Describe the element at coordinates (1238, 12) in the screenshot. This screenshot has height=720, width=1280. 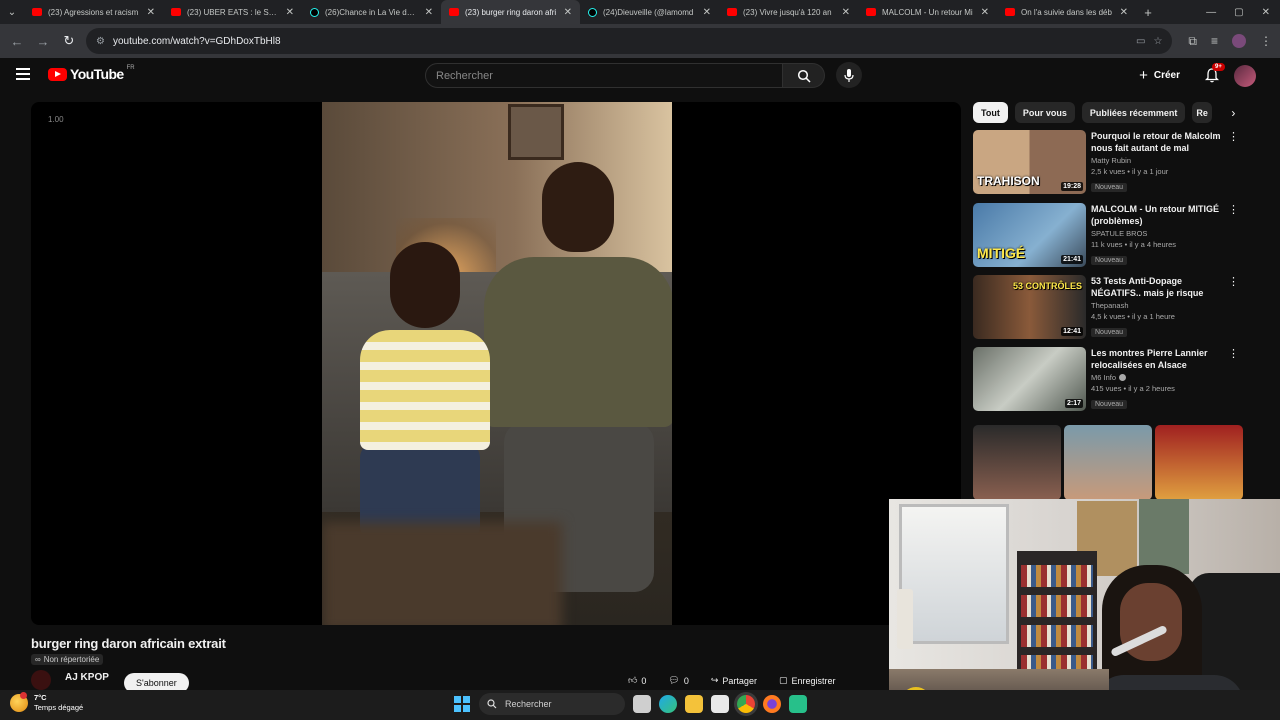
I see `maximize-icon: ▢` at that location.